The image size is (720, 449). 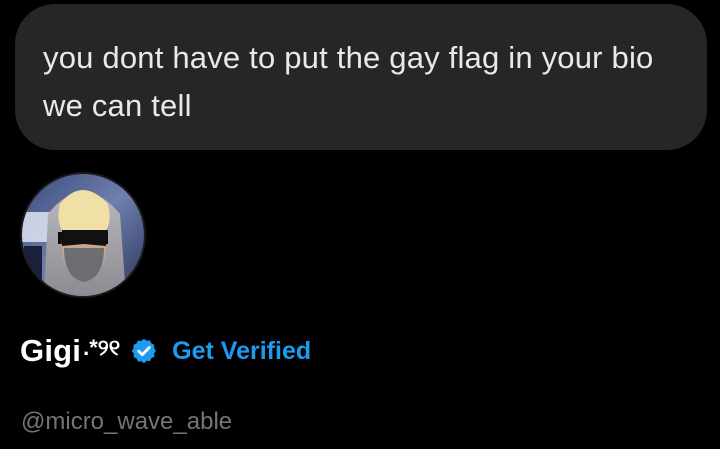 What do you see at coordinates (241, 351) in the screenshot?
I see `get-verified-link: Get Verified` at bounding box center [241, 351].